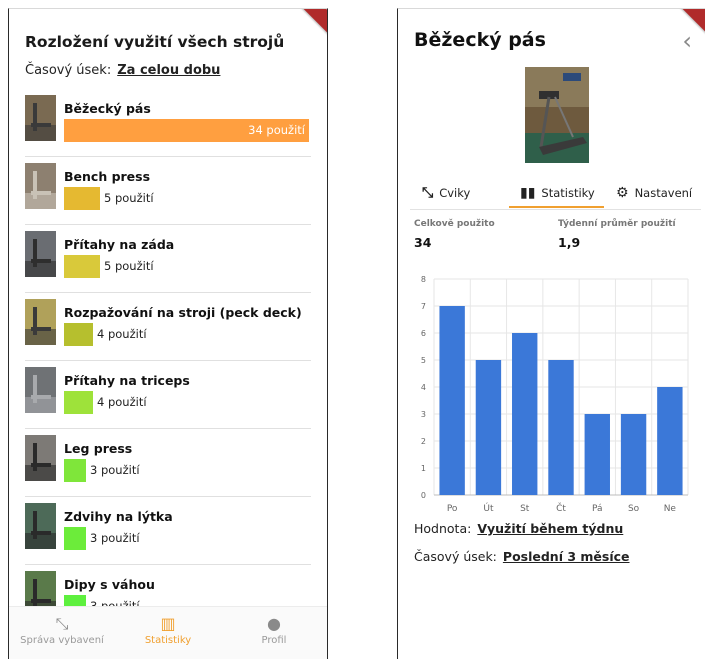  What do you see at coordinates (107, 176) in the screenshot?
I see `machine-name: Bench press` at bounding box center [107, 176].